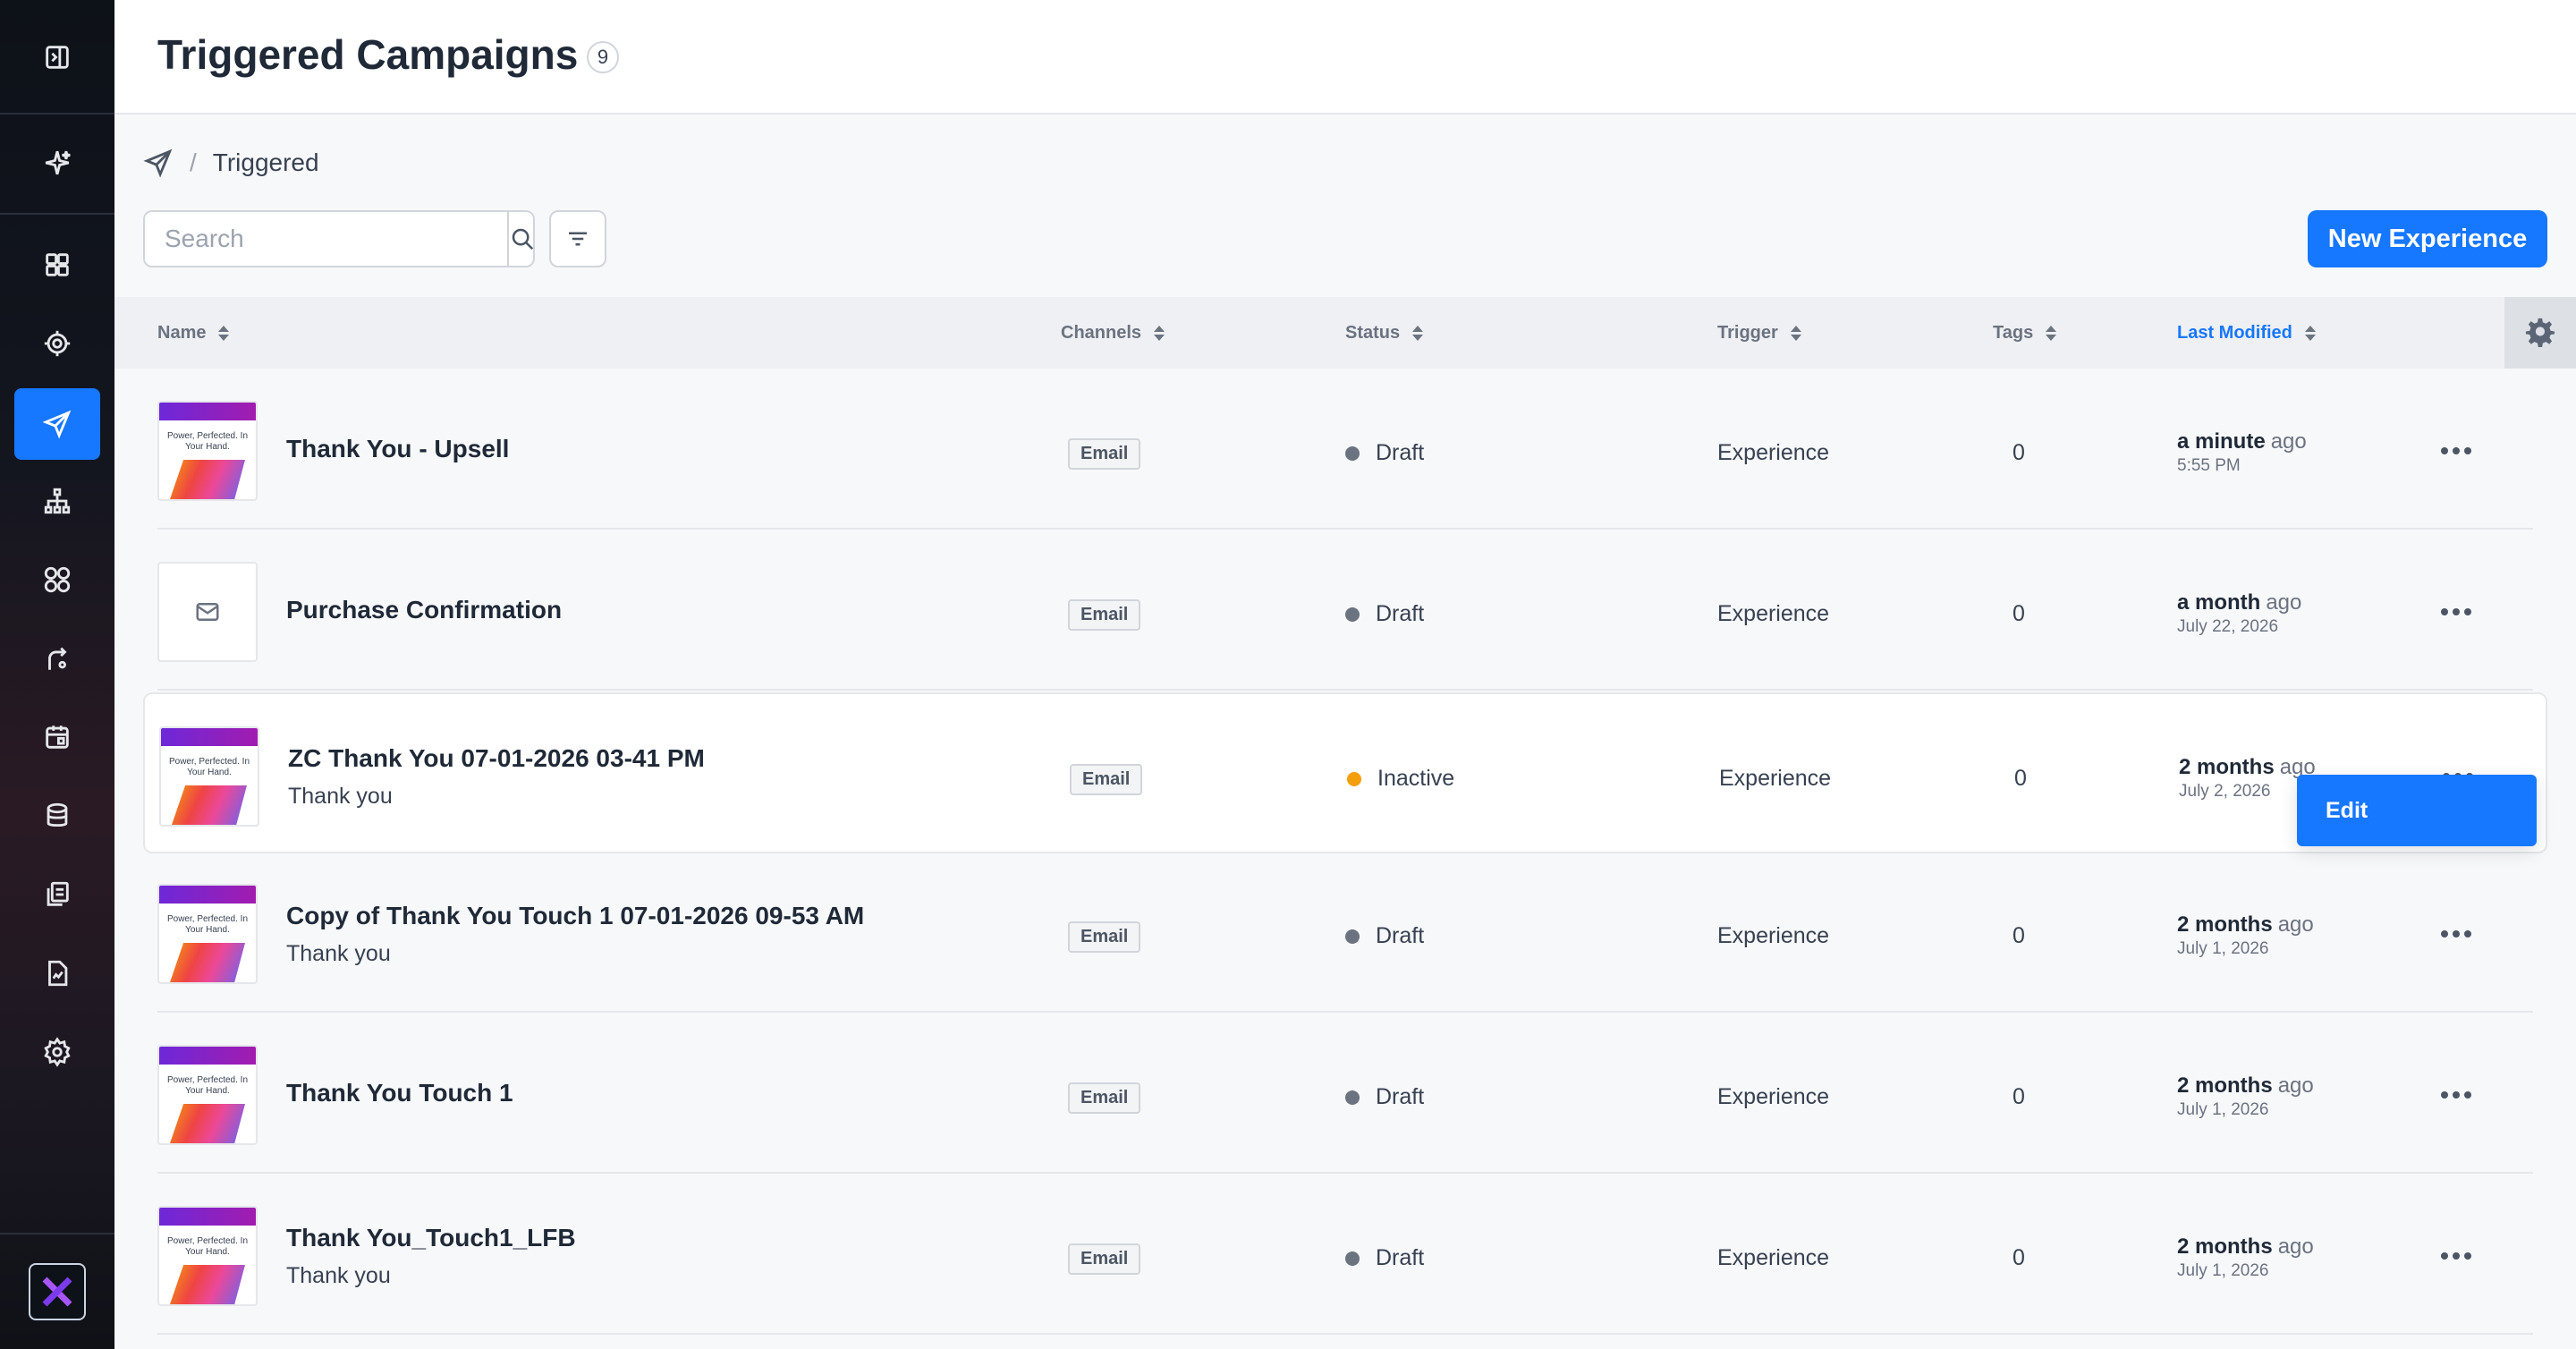 This screenshot has height=1349, width=2576. What do you see at coordinates (57, 57) in the screenshot?
I see `collapse-sidebar-icon` at bounding box center [57, 57].